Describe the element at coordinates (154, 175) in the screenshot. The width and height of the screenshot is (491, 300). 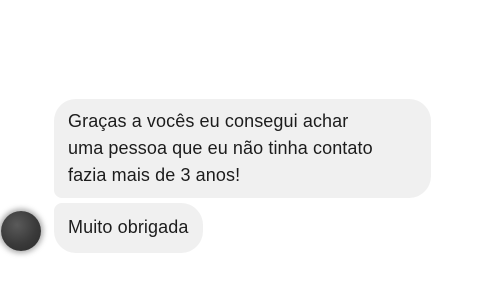
I see `message-text-line: fazia mais de 3 anos!` at that location.